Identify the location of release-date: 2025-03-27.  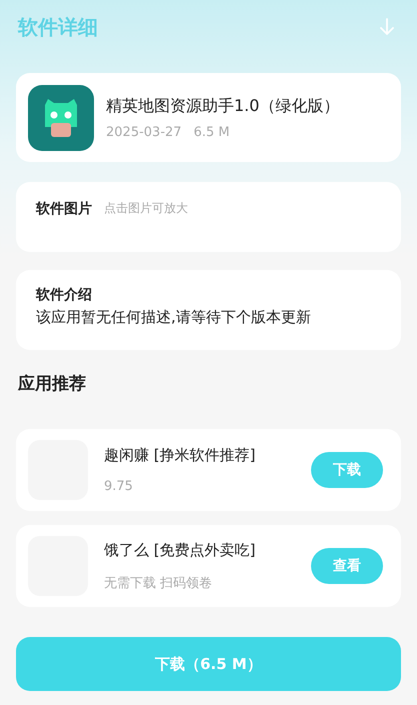
(144, 132).